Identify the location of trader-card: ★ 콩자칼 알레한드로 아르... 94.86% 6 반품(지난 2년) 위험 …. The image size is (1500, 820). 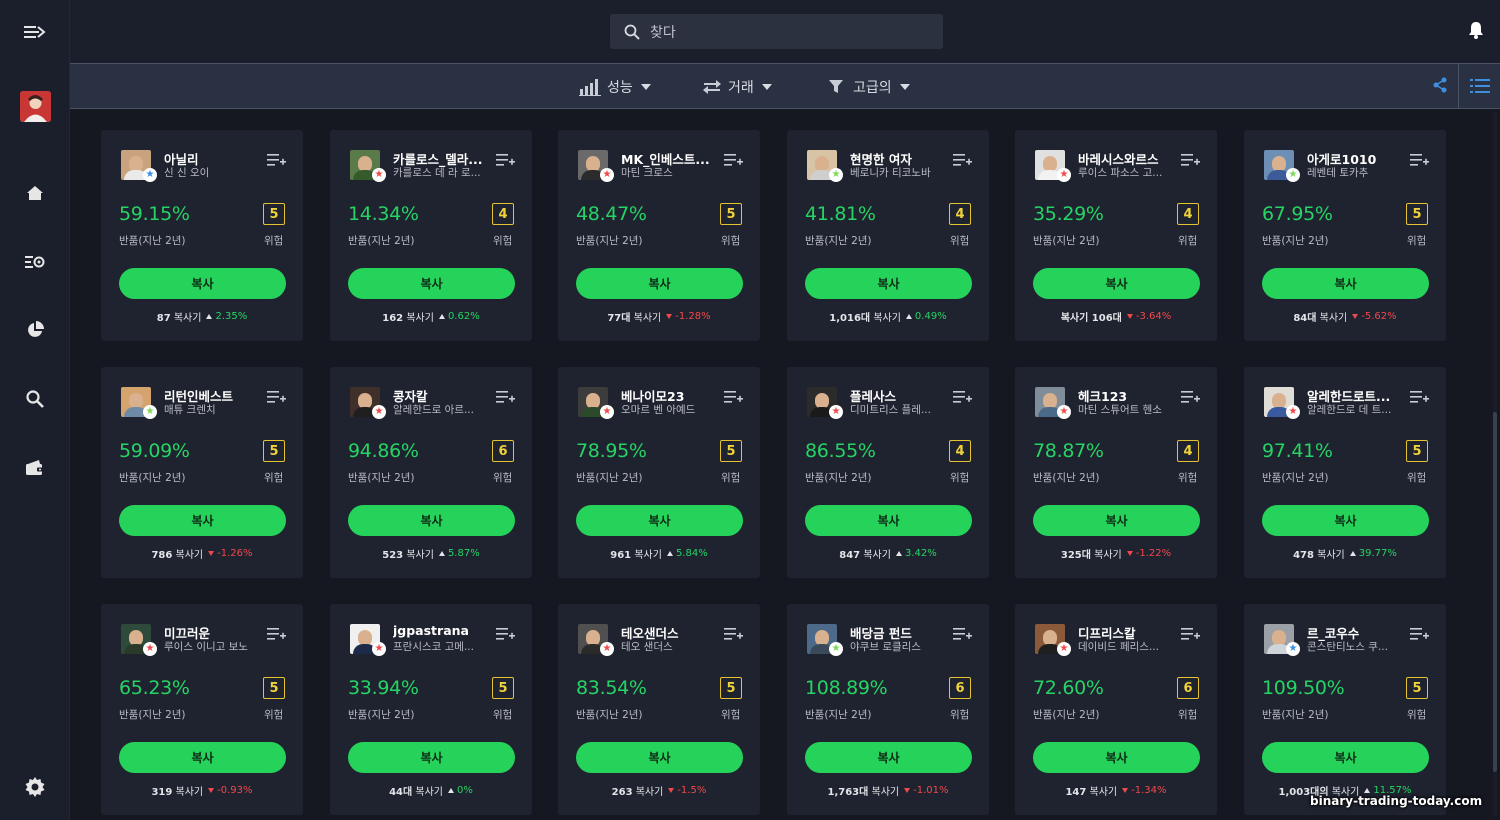
(431, 472).